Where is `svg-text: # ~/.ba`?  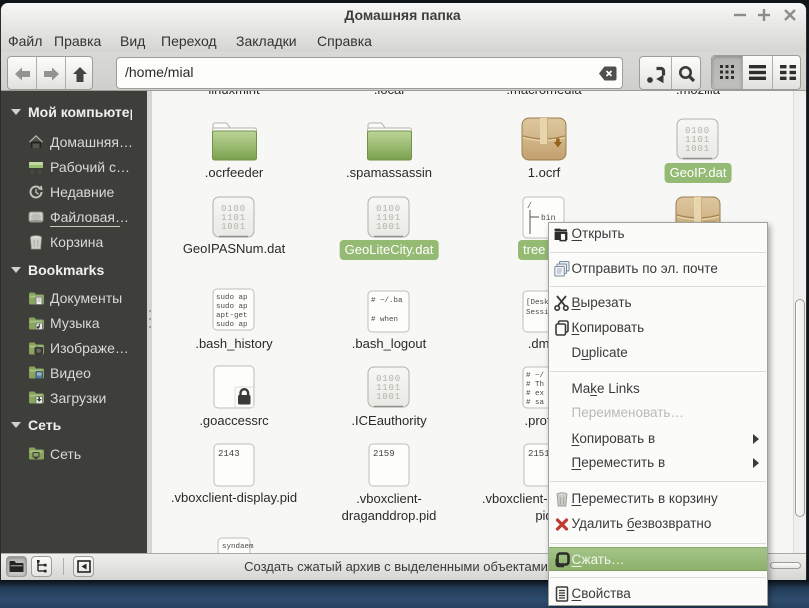
svg-text: # ~/.ba is located at coordinates (387, 301).